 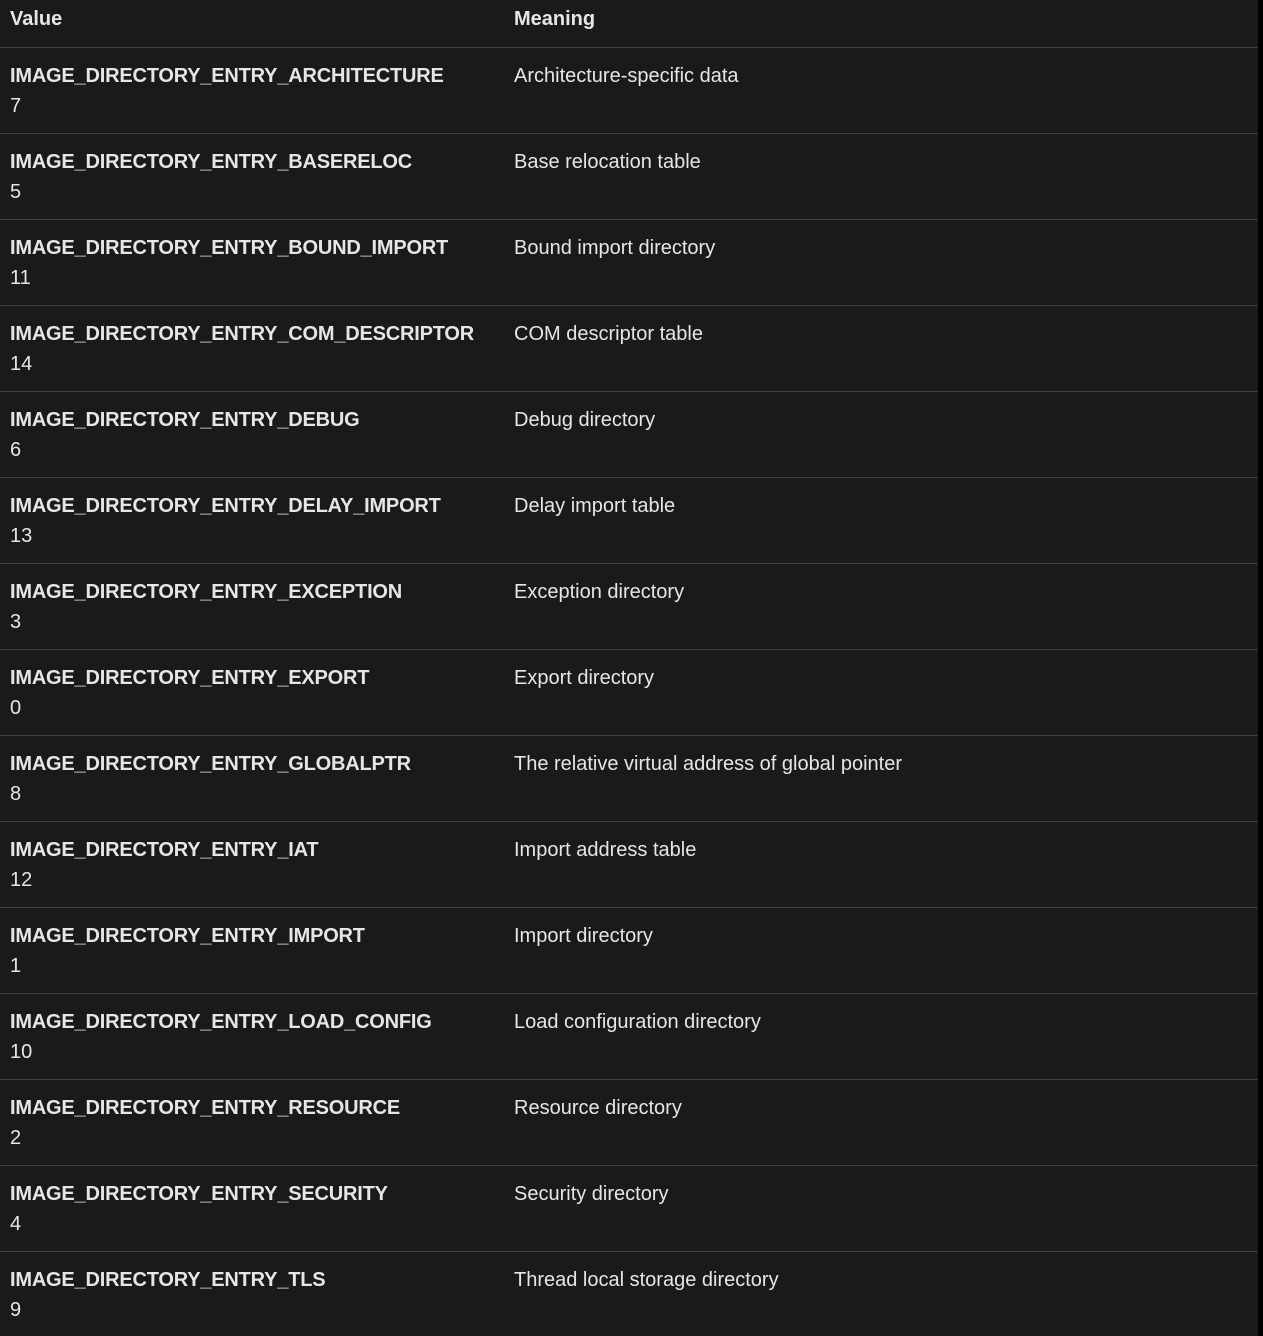 What do you see at coordinates (16, 106) in the screenshot?
I see `entry-value: 7` at bounding box center [16, 106].